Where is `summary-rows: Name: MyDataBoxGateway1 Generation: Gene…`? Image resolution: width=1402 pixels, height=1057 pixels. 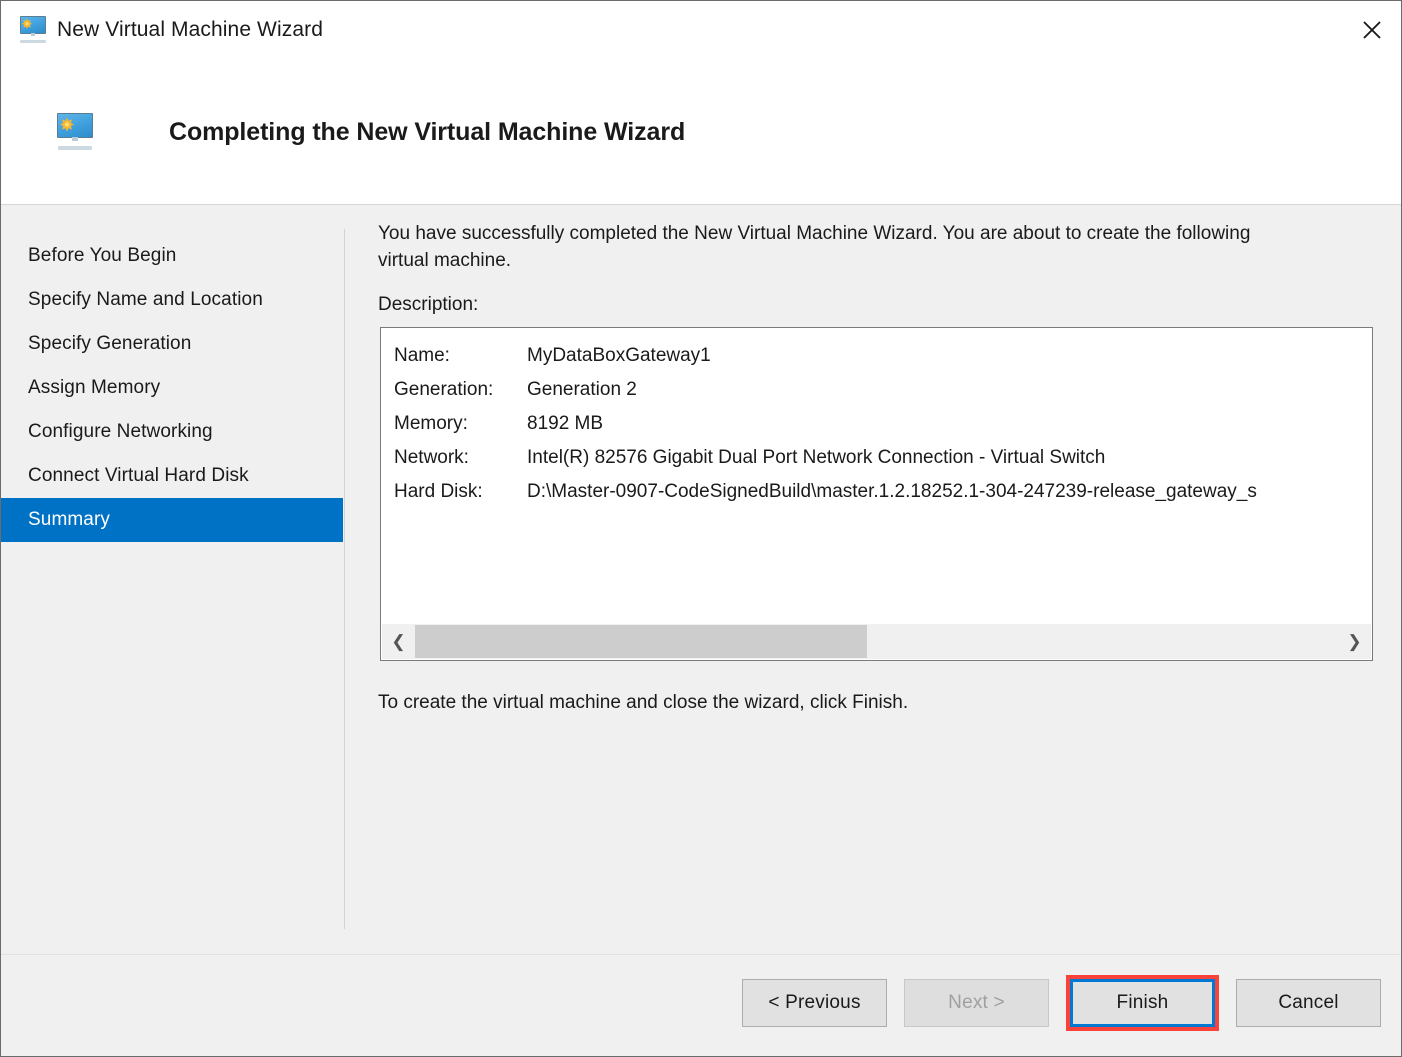 summary-rows: Name: MyDataBoxGateway1 Generation: Gene… is located at coordinates (883, 424).